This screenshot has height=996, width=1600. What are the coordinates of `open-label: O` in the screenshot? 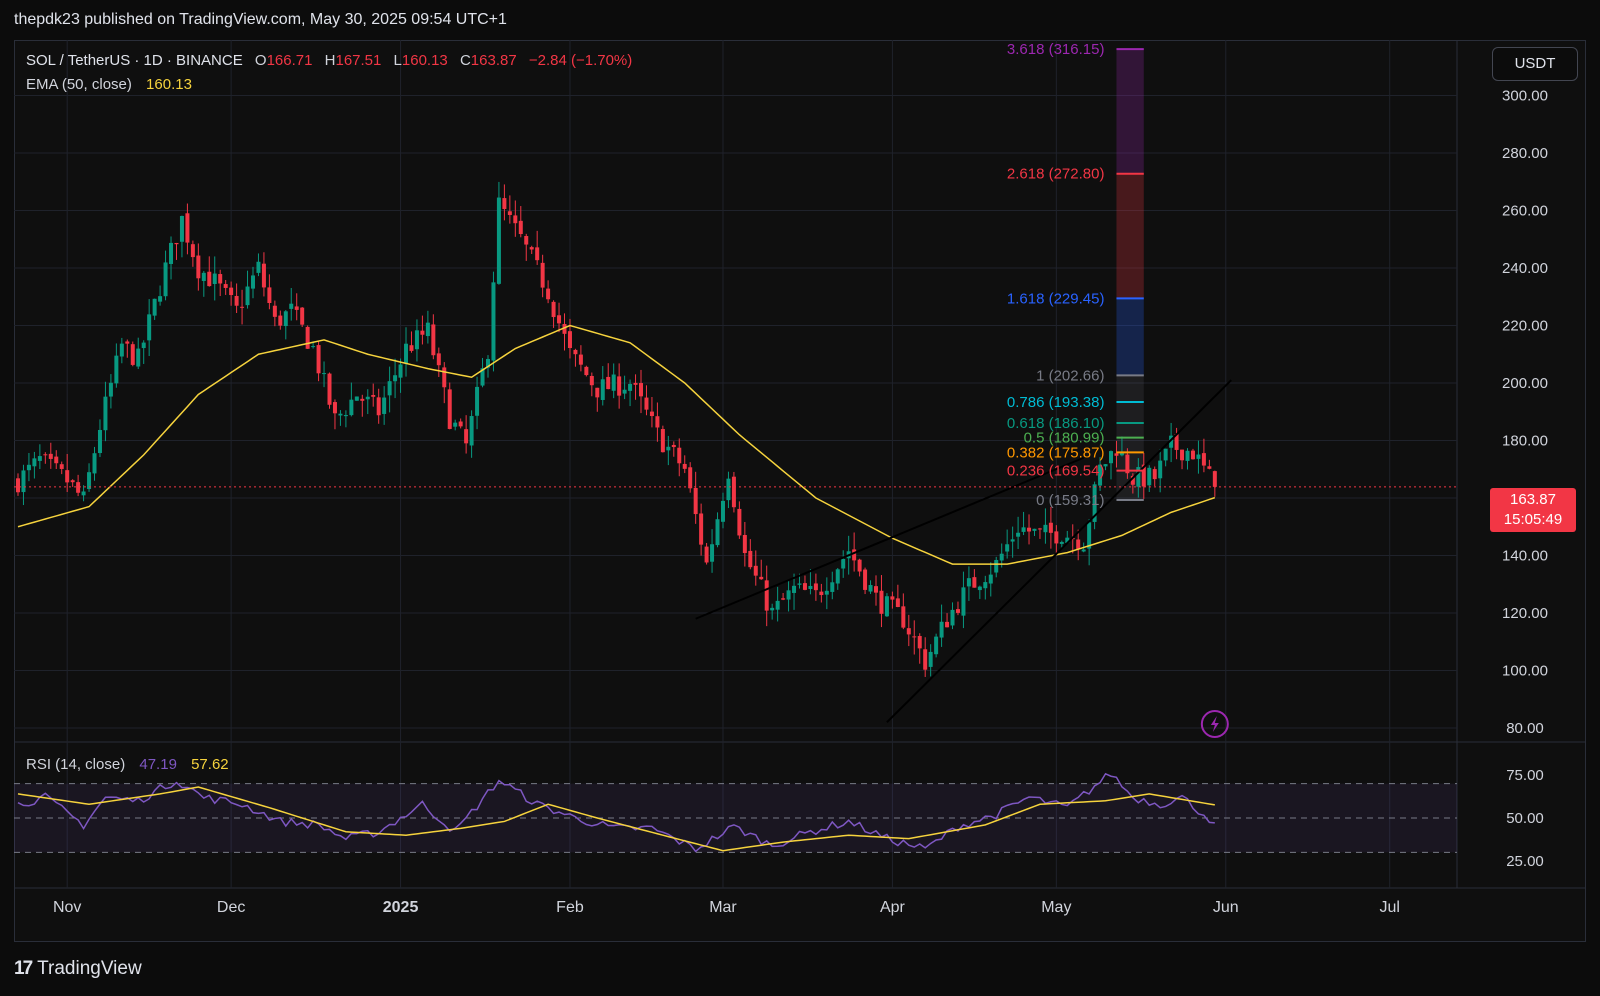 It's located at (260, 60).